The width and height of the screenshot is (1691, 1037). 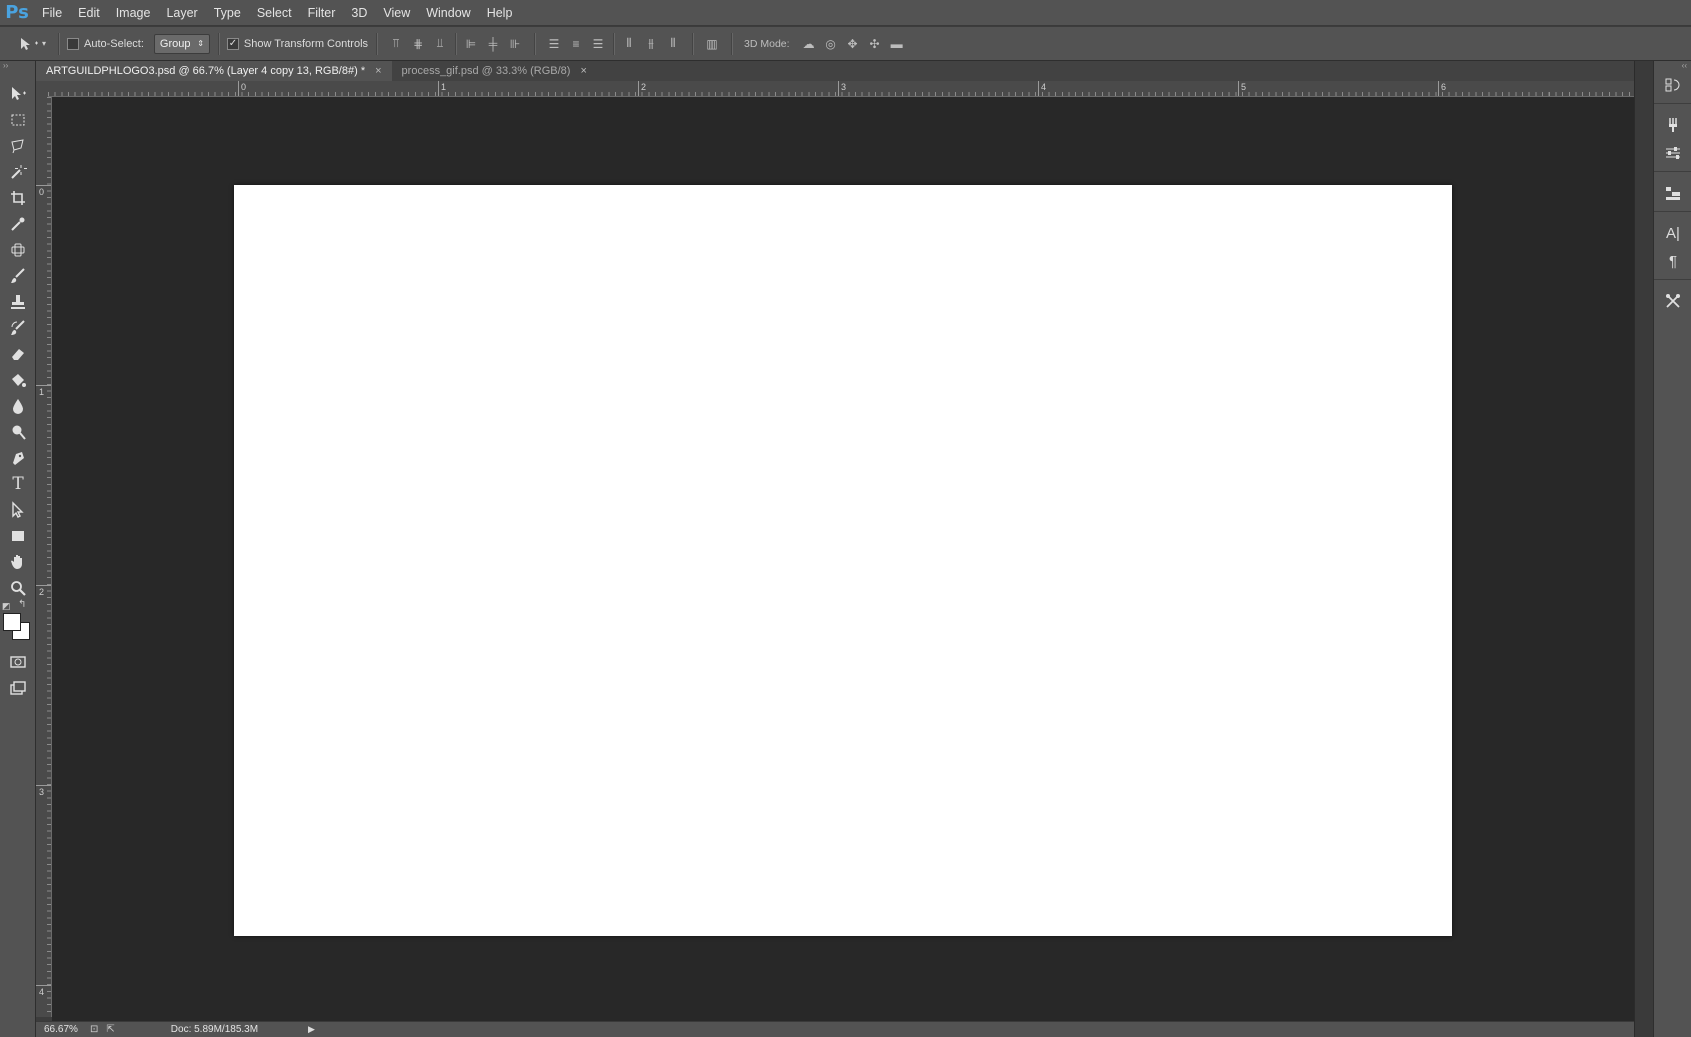 What do you see at coordinates (73, 43) in the screenshot?
I see `auto-select-check-box` at bounding box center [73, 43].